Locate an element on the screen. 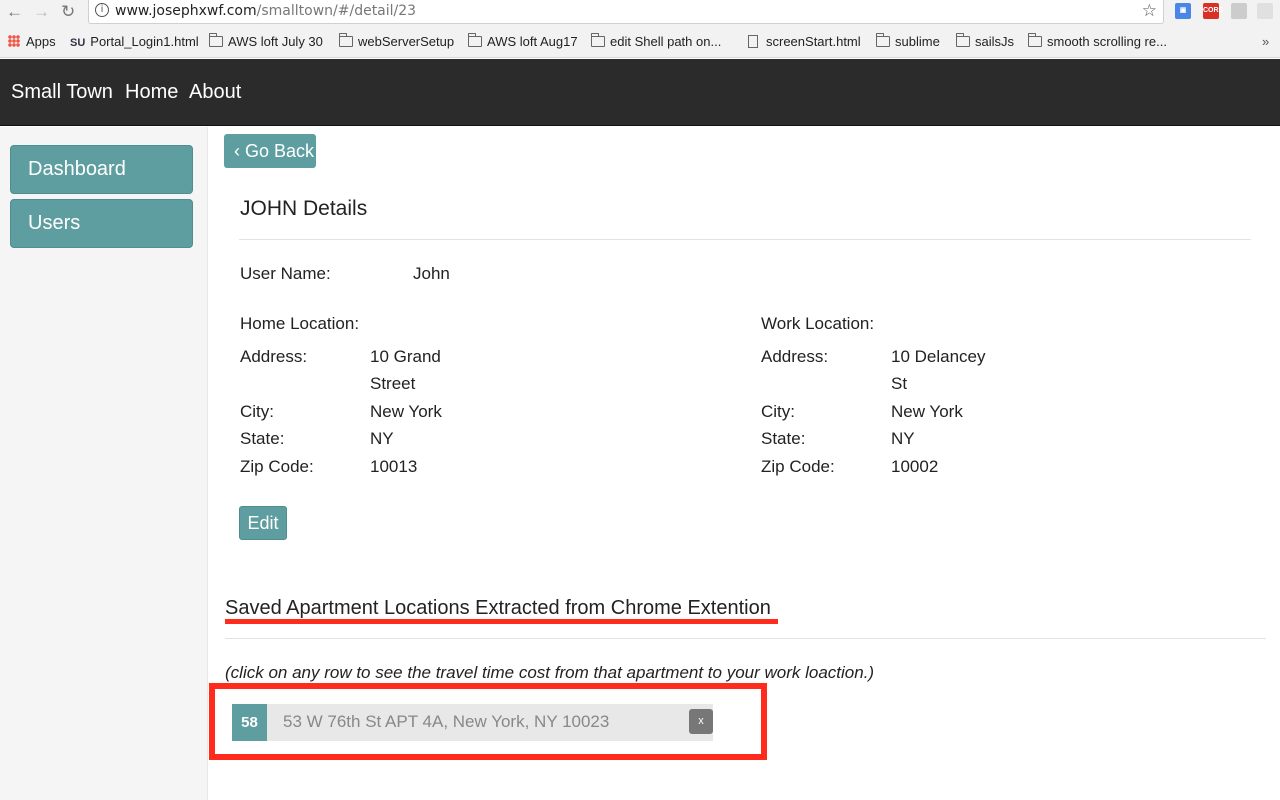 This screenshot has width=1280, height=800. work-city-value: New York is located at coordinates (927, 411).